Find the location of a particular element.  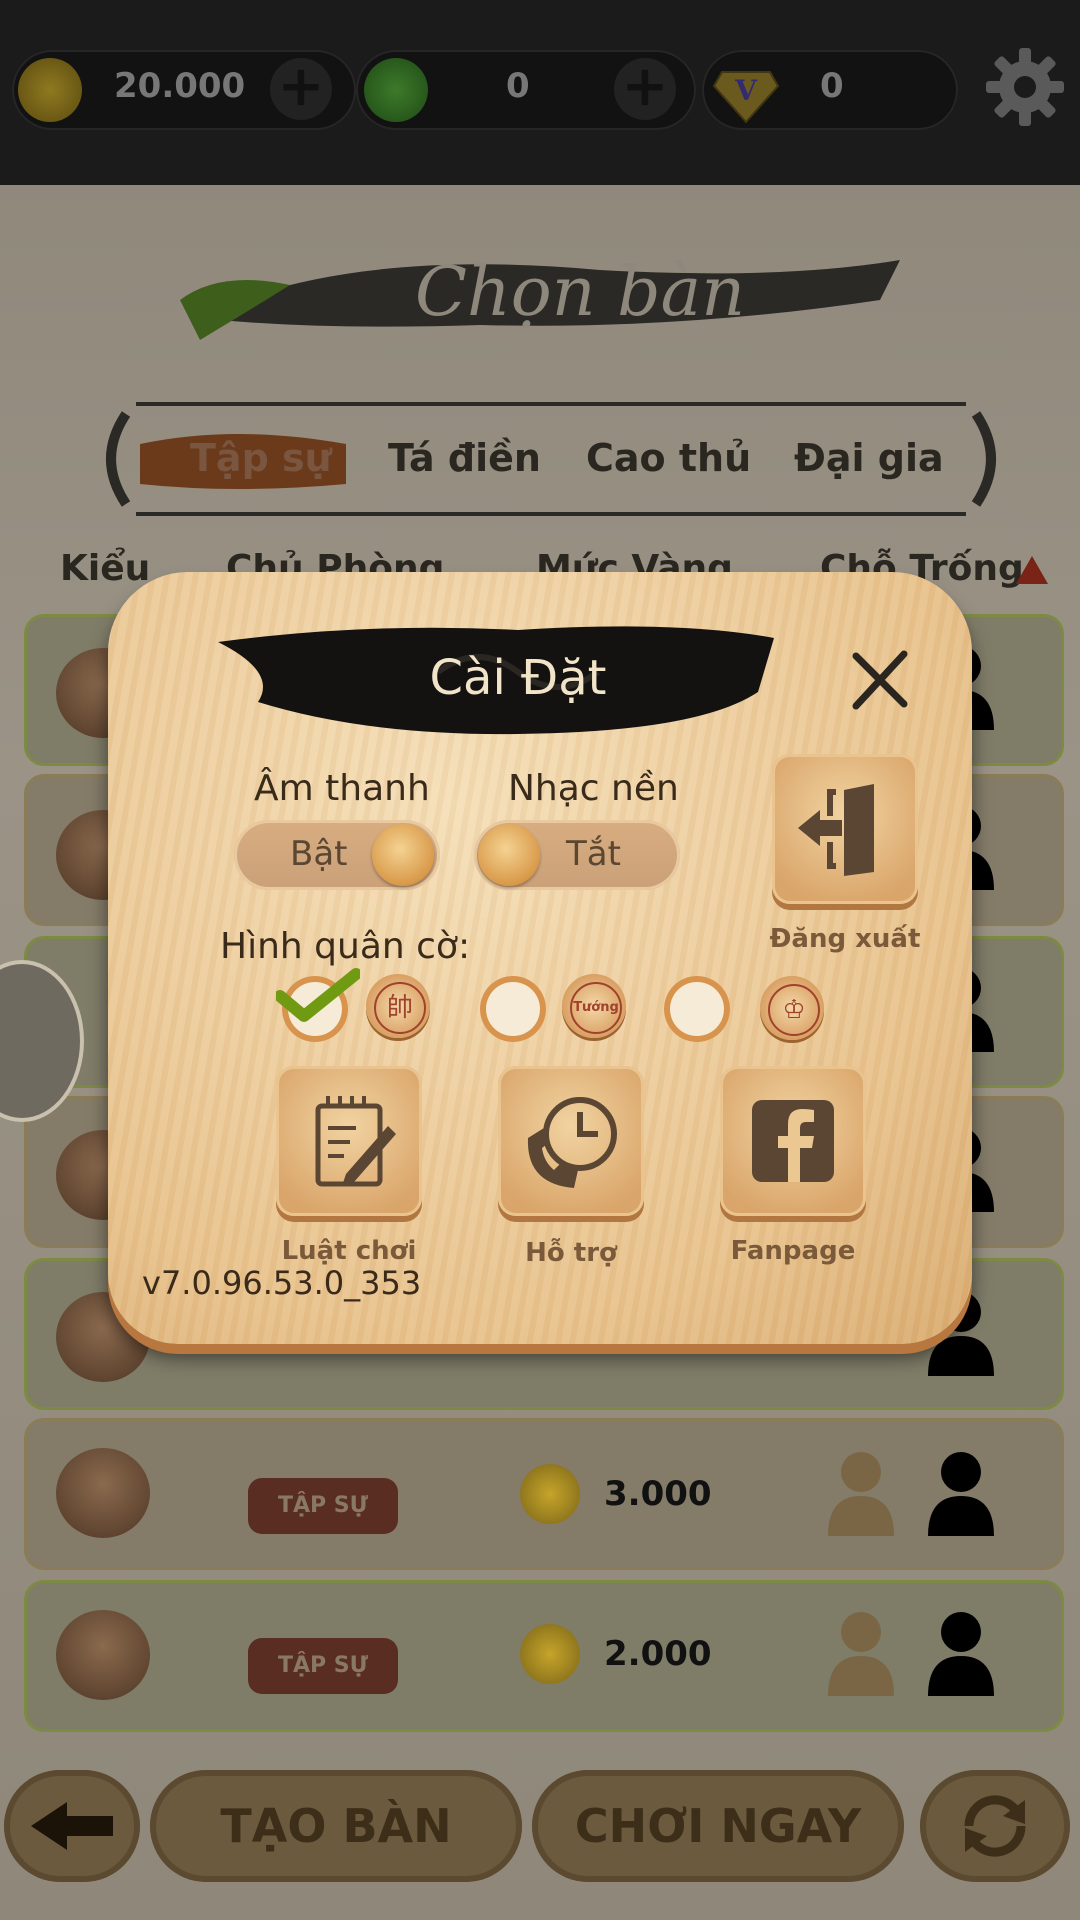

phone-clock-icon is located at coordinates (572, 1142).